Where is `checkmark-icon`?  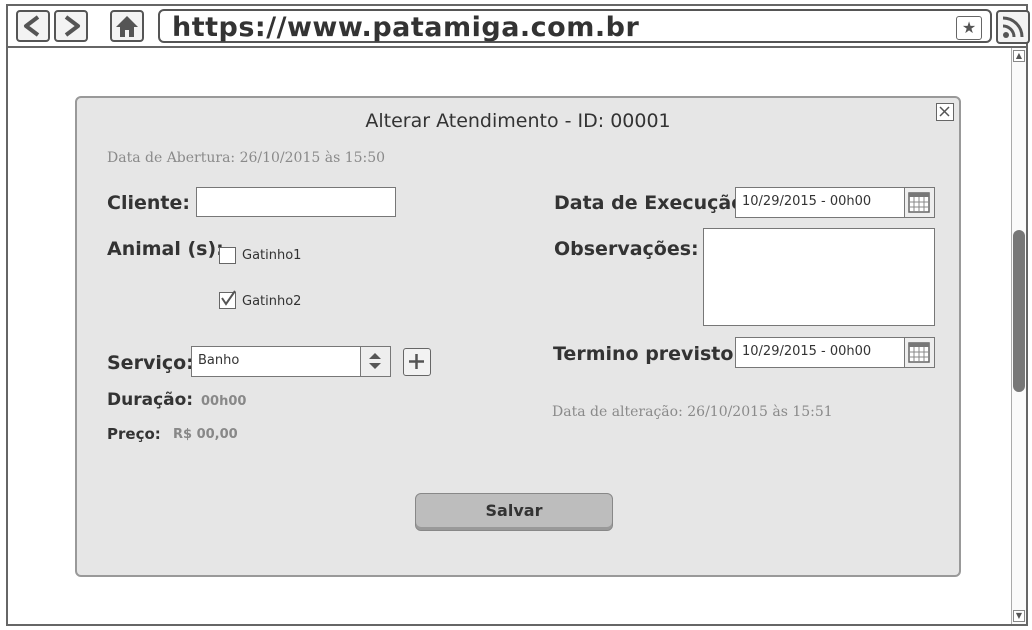 checkmark-icon is located at coordinates (228, 298).